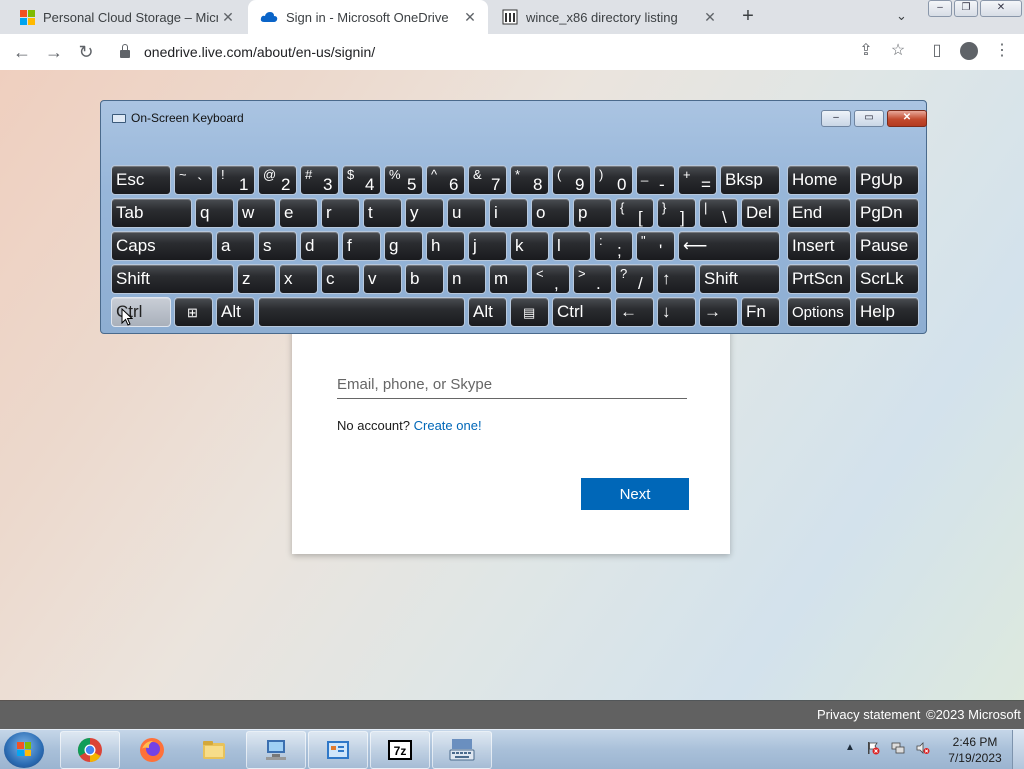 This screenshot has height=769, width=1024. Describe the element at coordinates (907, 118) in the screenshot. I see `osk-close-button: ✕` at that location.